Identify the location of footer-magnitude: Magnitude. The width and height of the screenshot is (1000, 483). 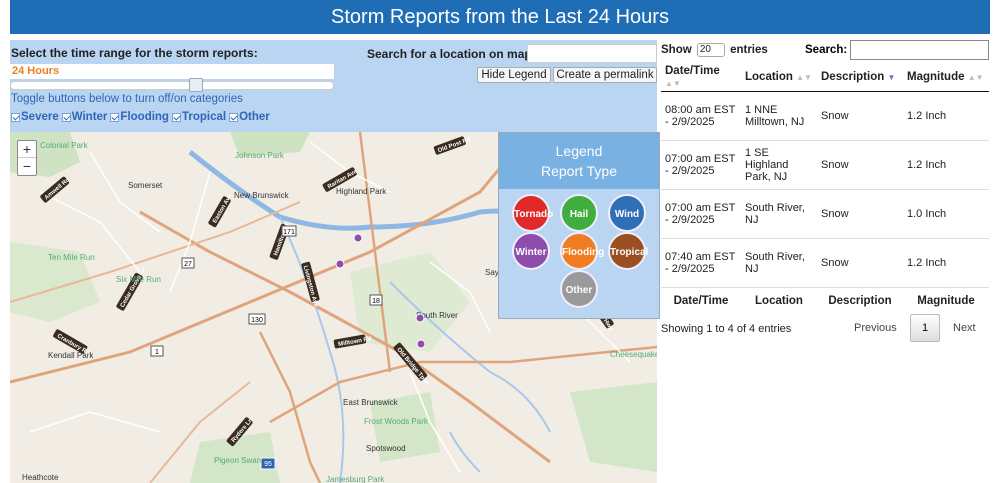
(946, 300).